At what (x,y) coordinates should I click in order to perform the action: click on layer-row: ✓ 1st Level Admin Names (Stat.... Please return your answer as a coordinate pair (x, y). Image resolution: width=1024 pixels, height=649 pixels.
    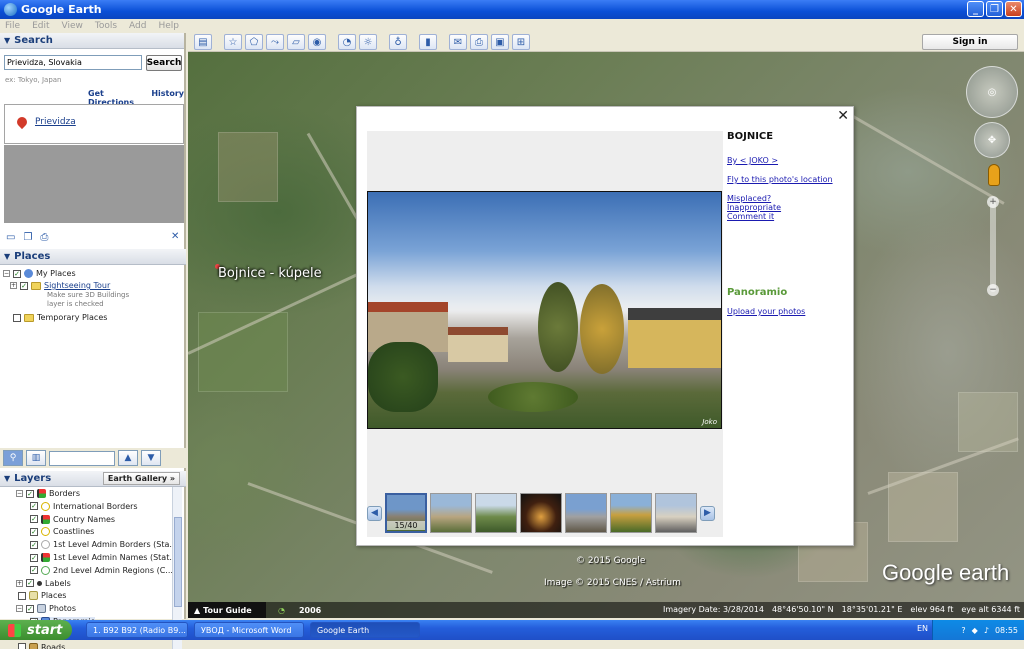
    Looking at the image, I should click on (102, 557).